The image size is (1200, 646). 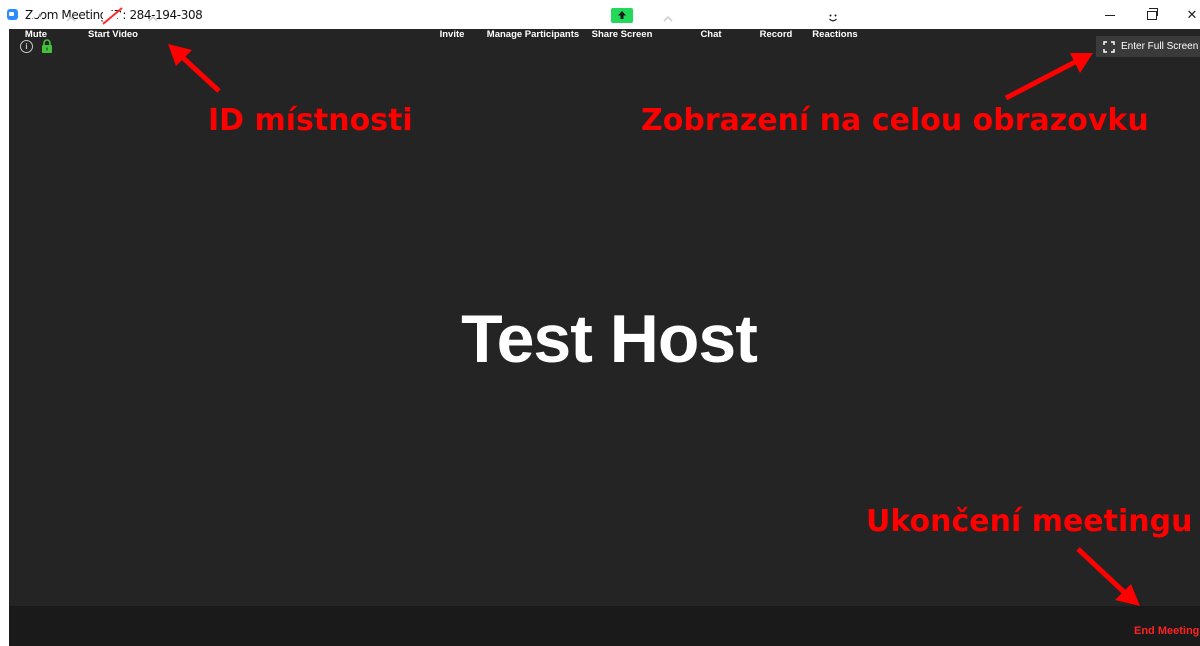 I want to click on microphone-icon, so click(x=36, y=15).